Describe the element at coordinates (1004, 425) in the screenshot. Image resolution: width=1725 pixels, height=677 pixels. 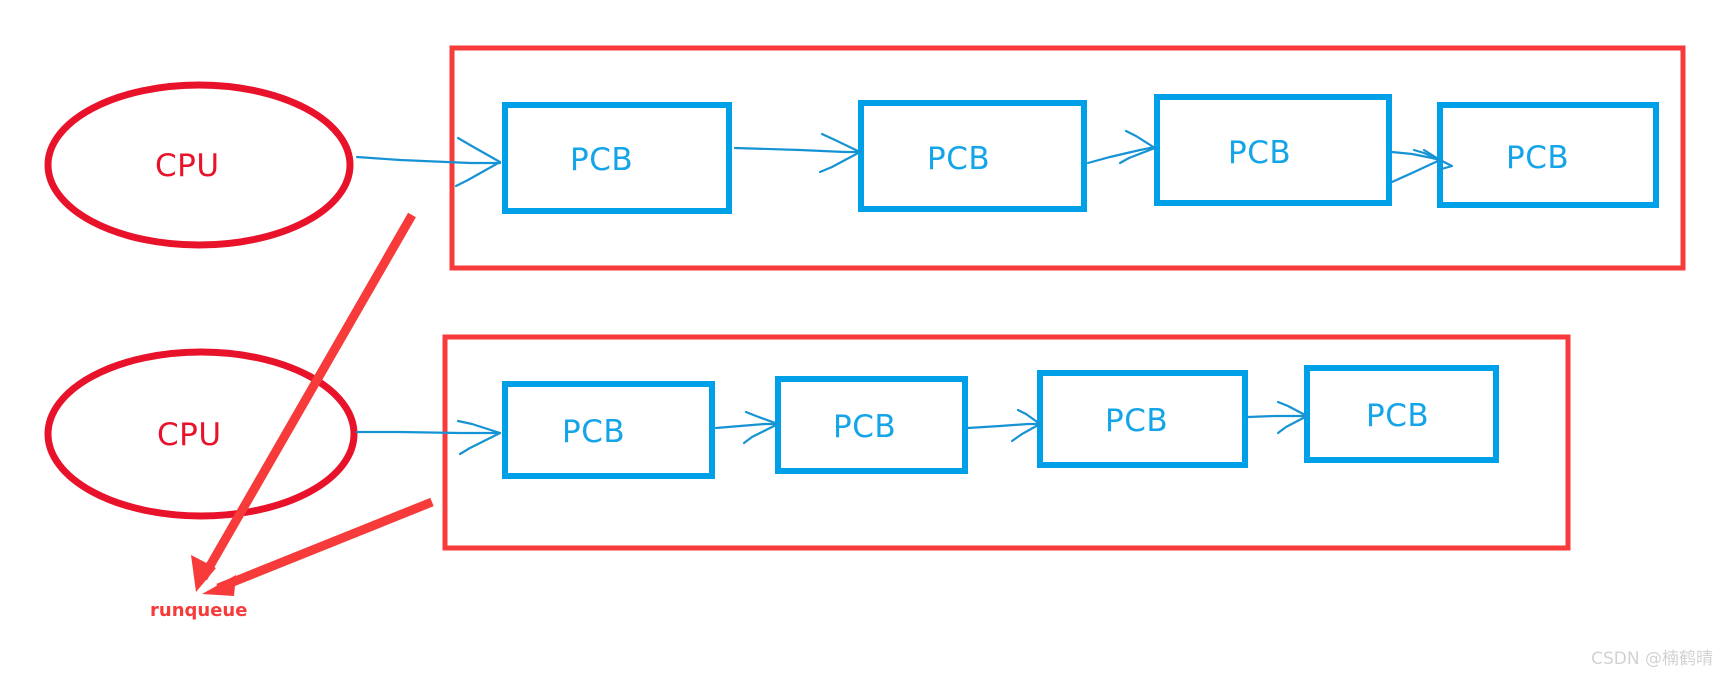
I see `arrow-bottom-pcb2-to-pcb3` at that location.